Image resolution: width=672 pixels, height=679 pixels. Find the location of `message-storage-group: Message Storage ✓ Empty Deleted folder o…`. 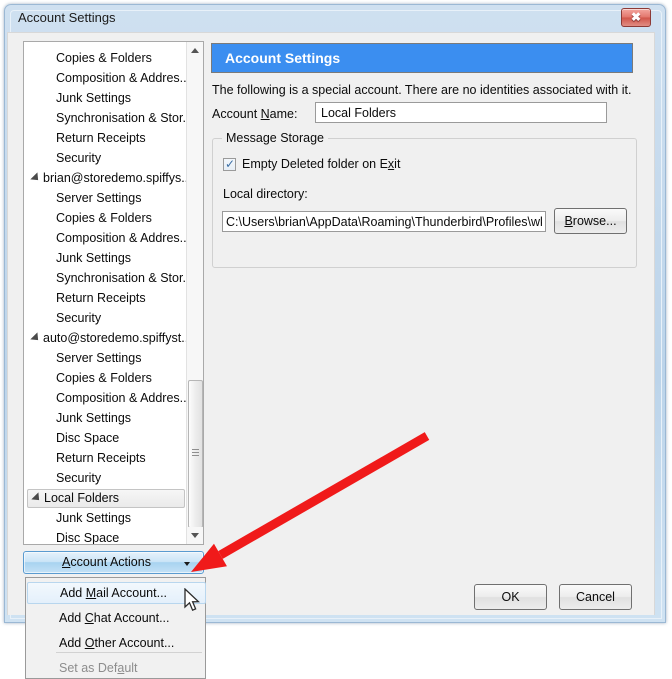

message-storage-group: Message Storage ✓ Empty Deleted folder o… is located at coordinates (424, 199).